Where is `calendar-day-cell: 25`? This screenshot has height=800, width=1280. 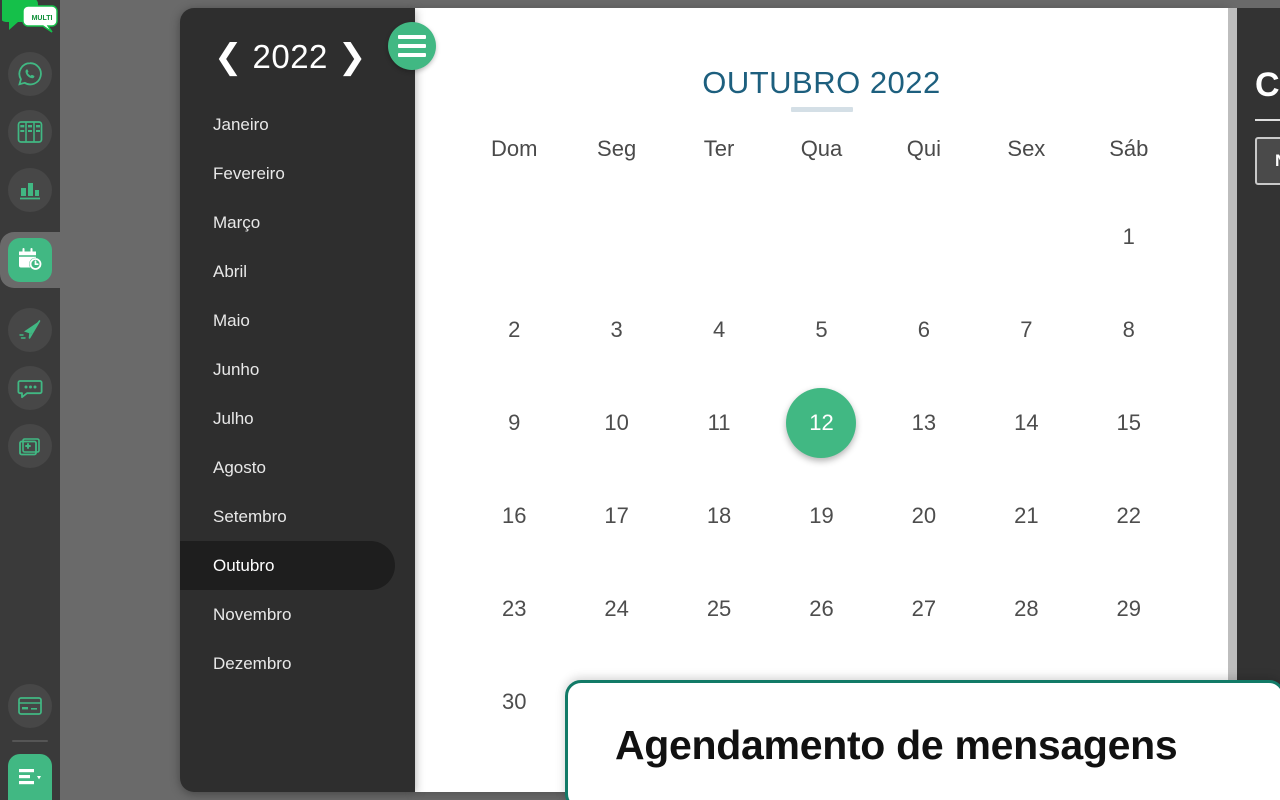
calendar-day-cell: 25 is located at coordinates (719, 608).